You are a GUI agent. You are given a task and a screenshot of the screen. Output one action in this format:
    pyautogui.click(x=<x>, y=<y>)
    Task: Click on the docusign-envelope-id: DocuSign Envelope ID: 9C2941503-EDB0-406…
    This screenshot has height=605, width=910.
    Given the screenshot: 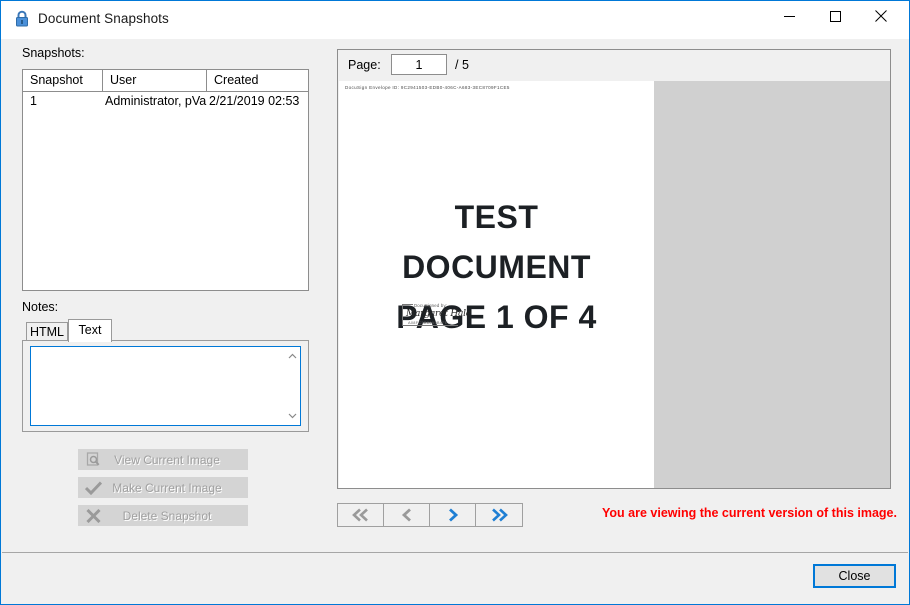 What is the action you would take?
    pyautogui.click(x=427, y=88)
    